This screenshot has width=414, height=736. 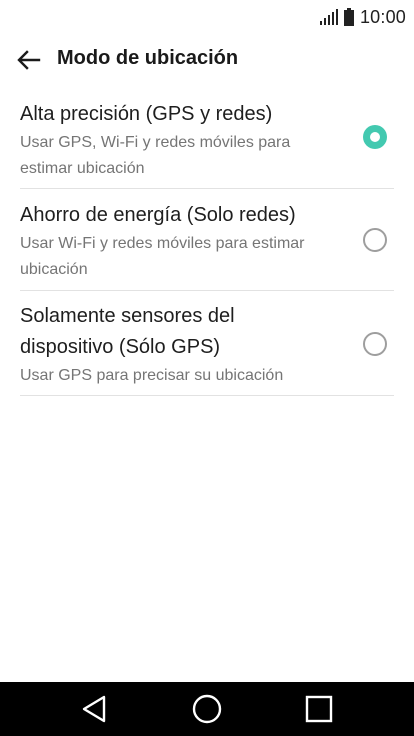 I want to click on status-bar: 10:00, so click(x=207, y=17).